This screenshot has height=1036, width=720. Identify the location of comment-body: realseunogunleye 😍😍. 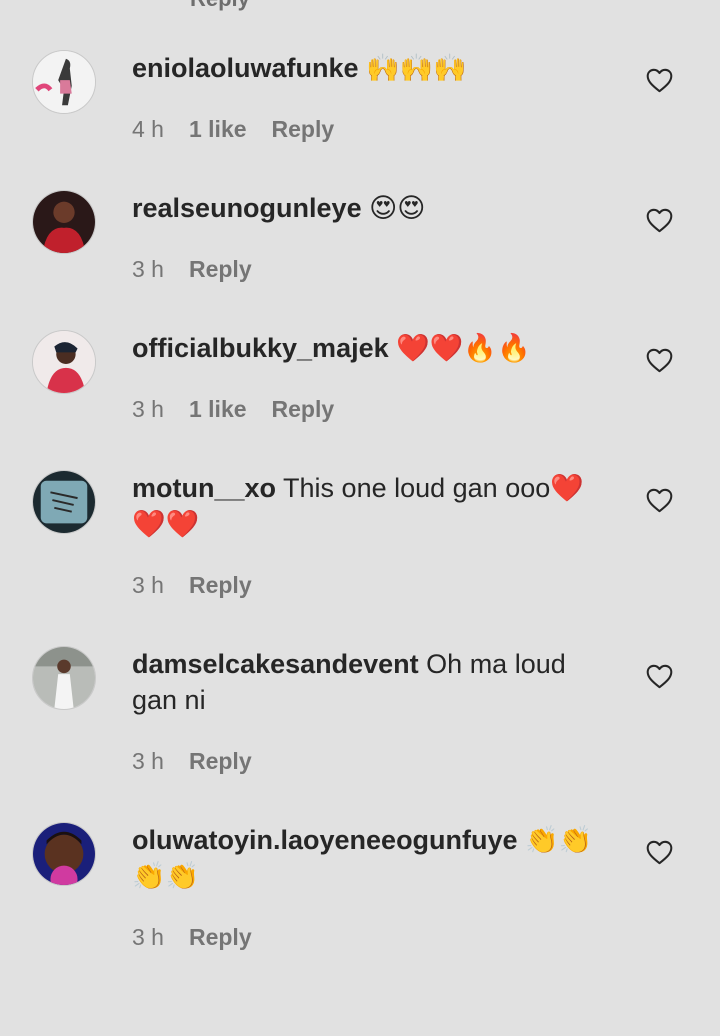
(367, 208).